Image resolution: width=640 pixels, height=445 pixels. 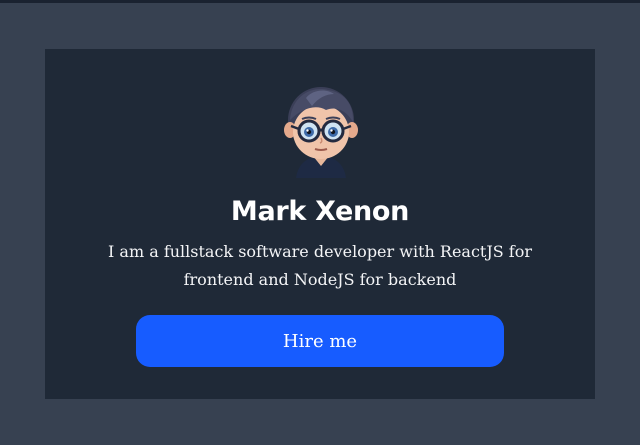 I want to click on profile-name: Mark Xenon, so click(x=320, y=211).